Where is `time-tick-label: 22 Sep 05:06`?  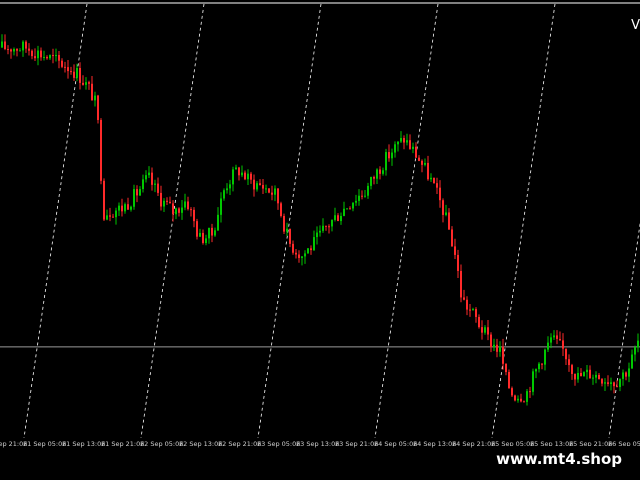
time-tick-label: 22 Sep 05:06 is located at coordinates (161, 444).